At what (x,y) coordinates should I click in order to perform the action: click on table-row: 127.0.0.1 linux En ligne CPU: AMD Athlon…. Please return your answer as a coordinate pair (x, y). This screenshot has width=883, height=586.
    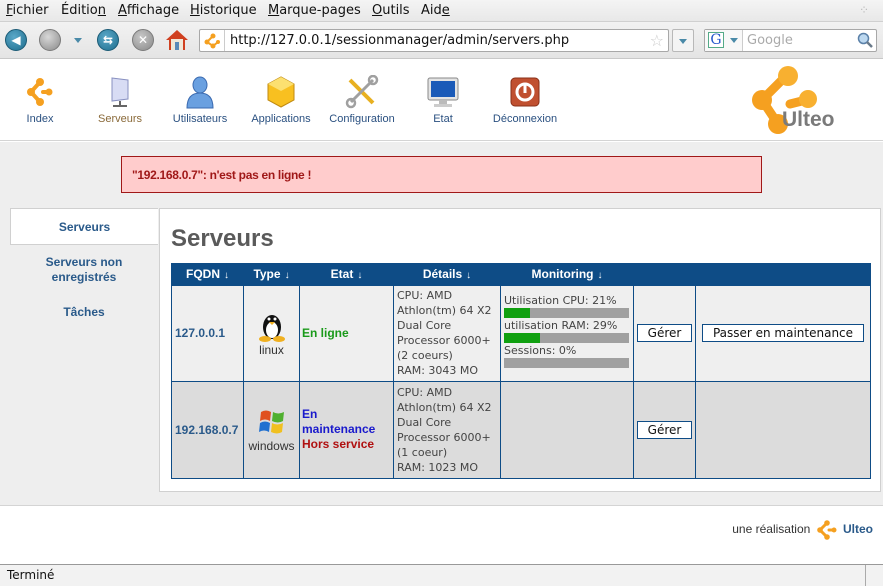
    Looking at the image, I should click on (521, 333).